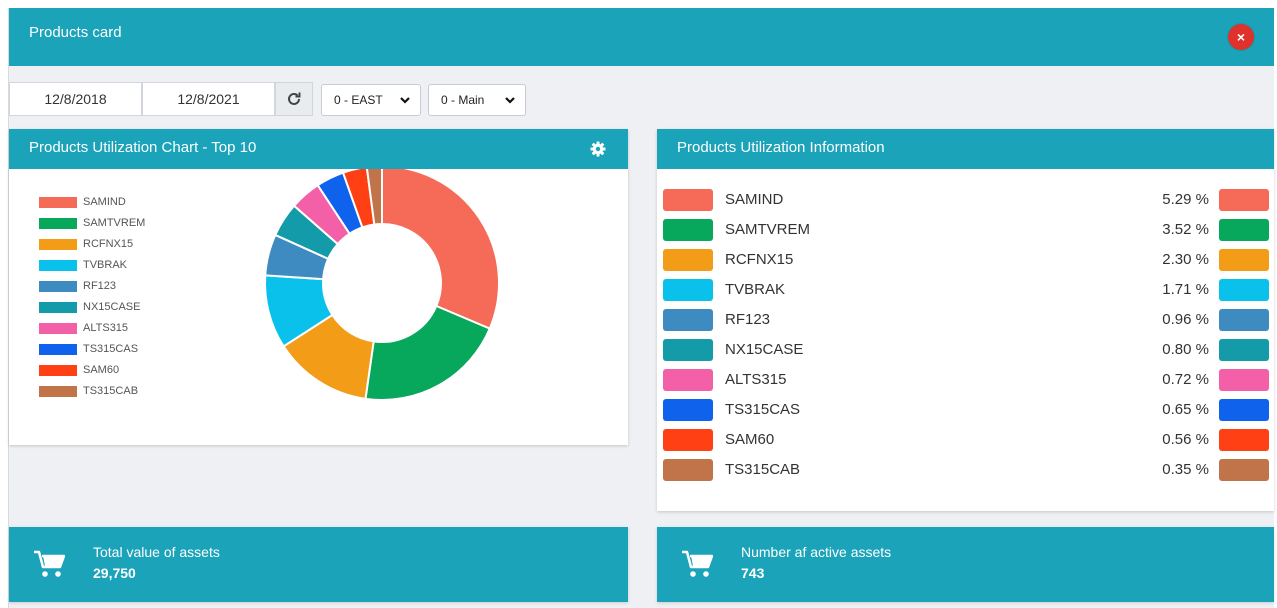  Describe the element at coordinates (781, 147) in the screenshot. I see `info-panel-title: Products Utilization Information` at that location.